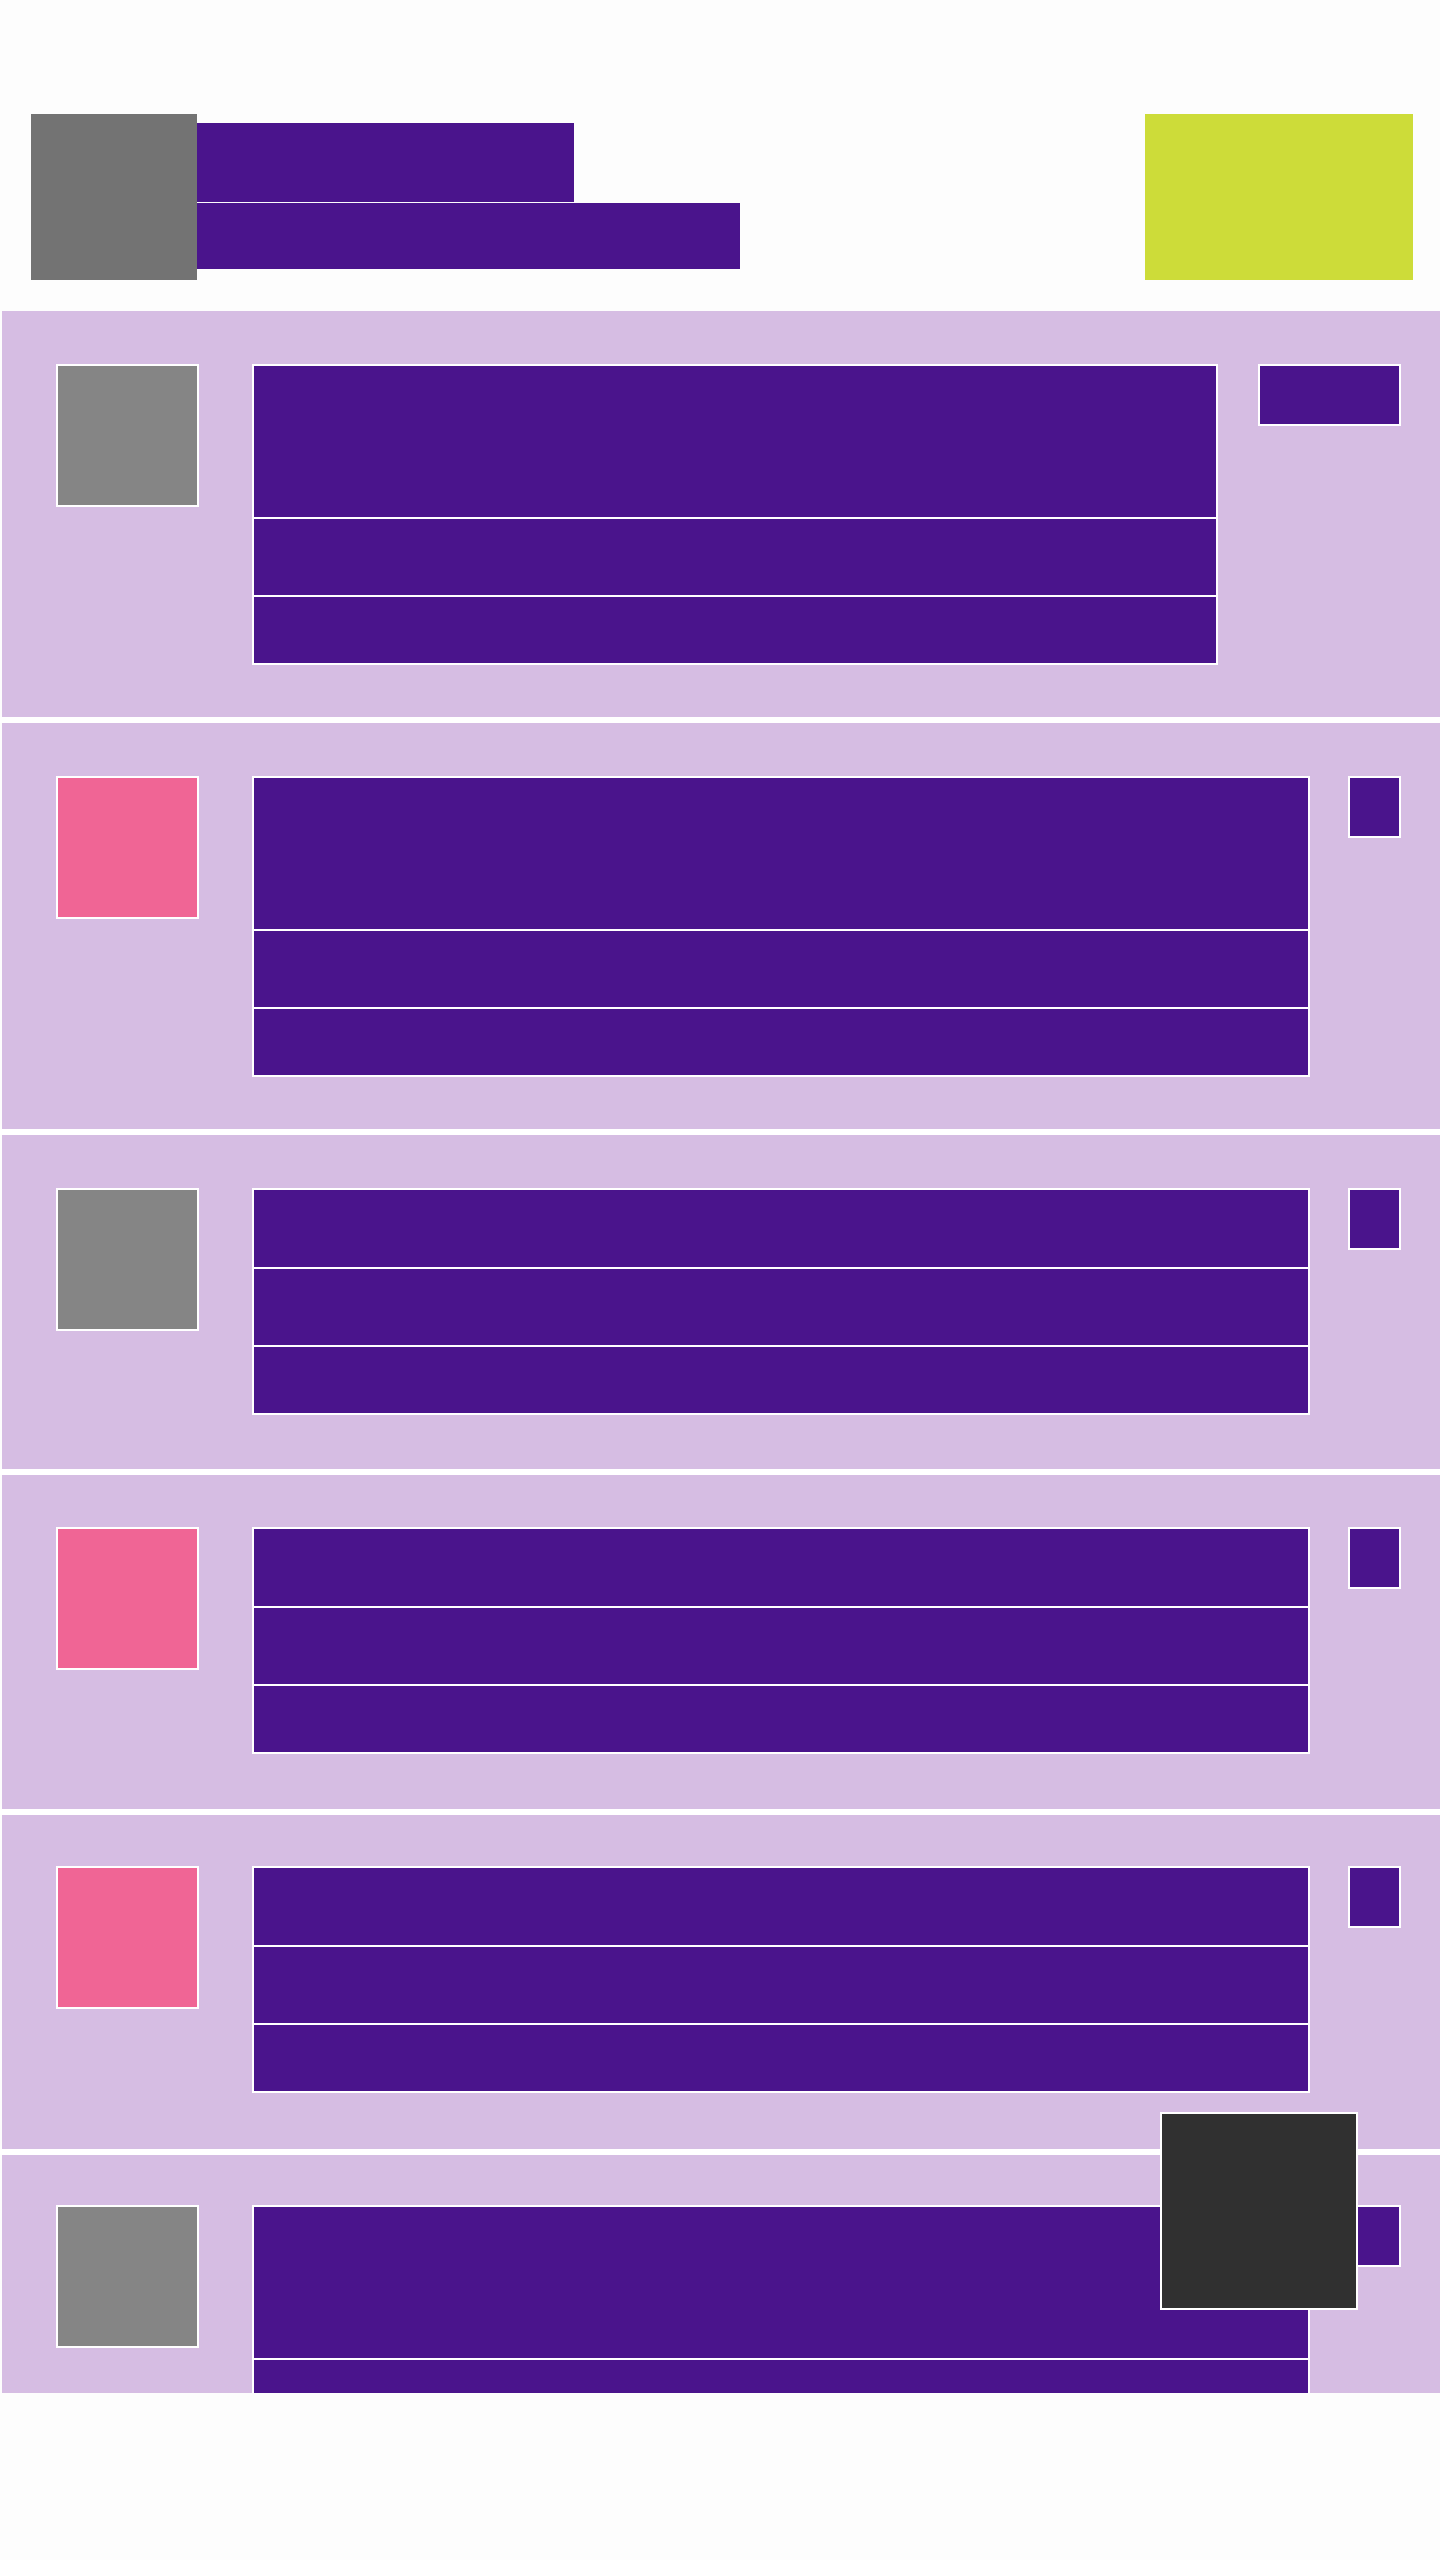 This screenshot has width=1440, height=2560. I want to click on header-subtitle, so click(468, 236).